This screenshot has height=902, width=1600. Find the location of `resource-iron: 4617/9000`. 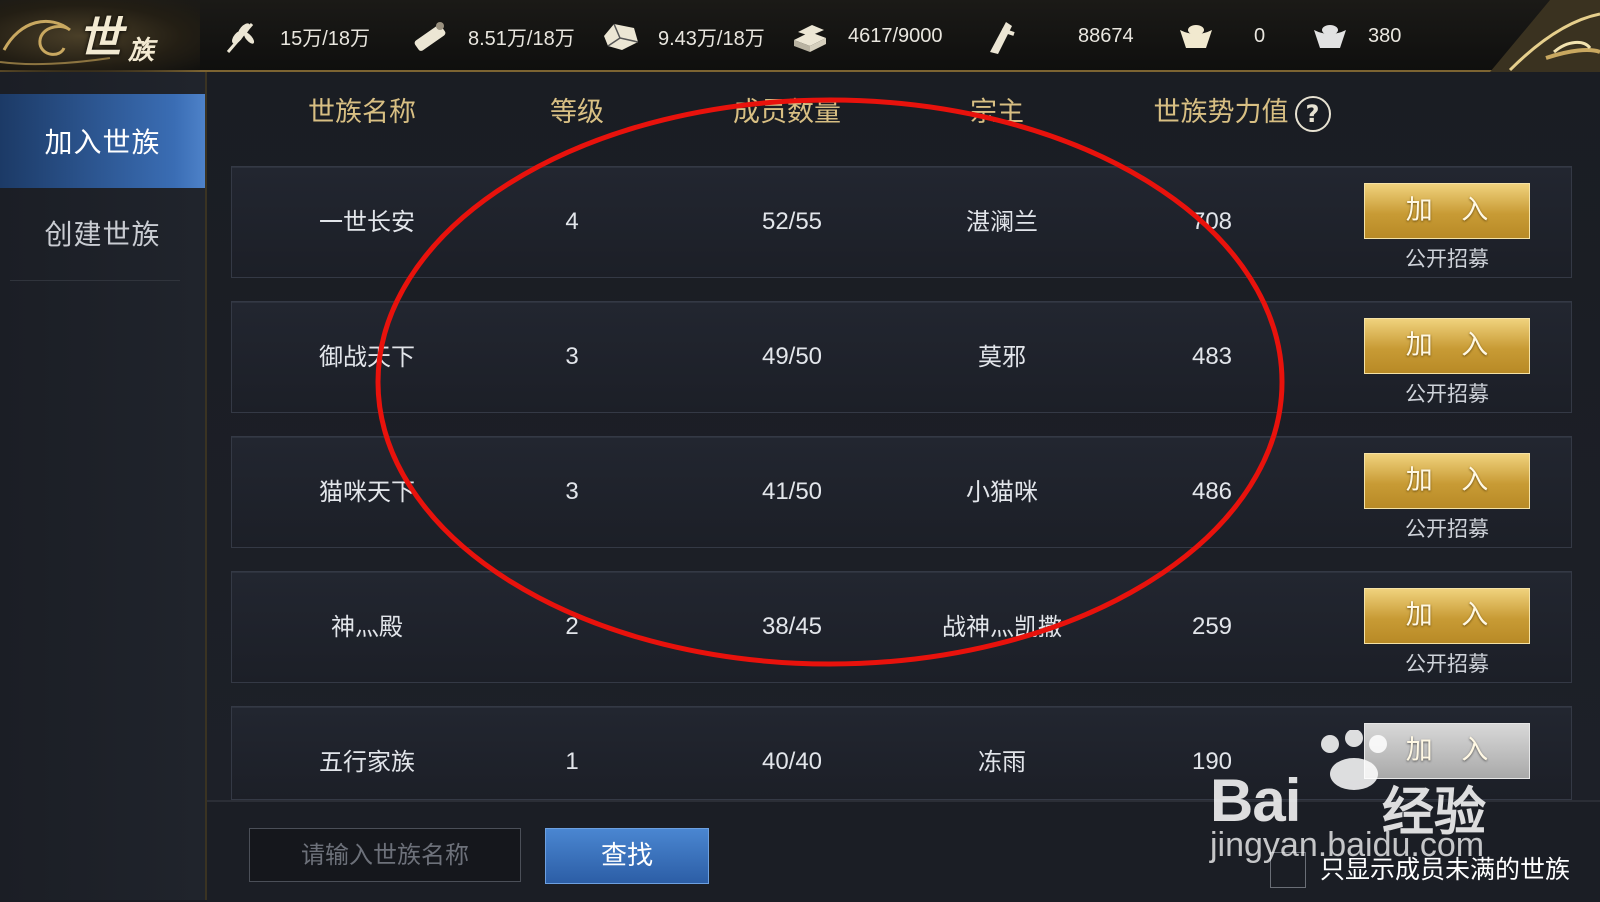

resource-iron: 4617/9000 is located at coordinates (866, 36).